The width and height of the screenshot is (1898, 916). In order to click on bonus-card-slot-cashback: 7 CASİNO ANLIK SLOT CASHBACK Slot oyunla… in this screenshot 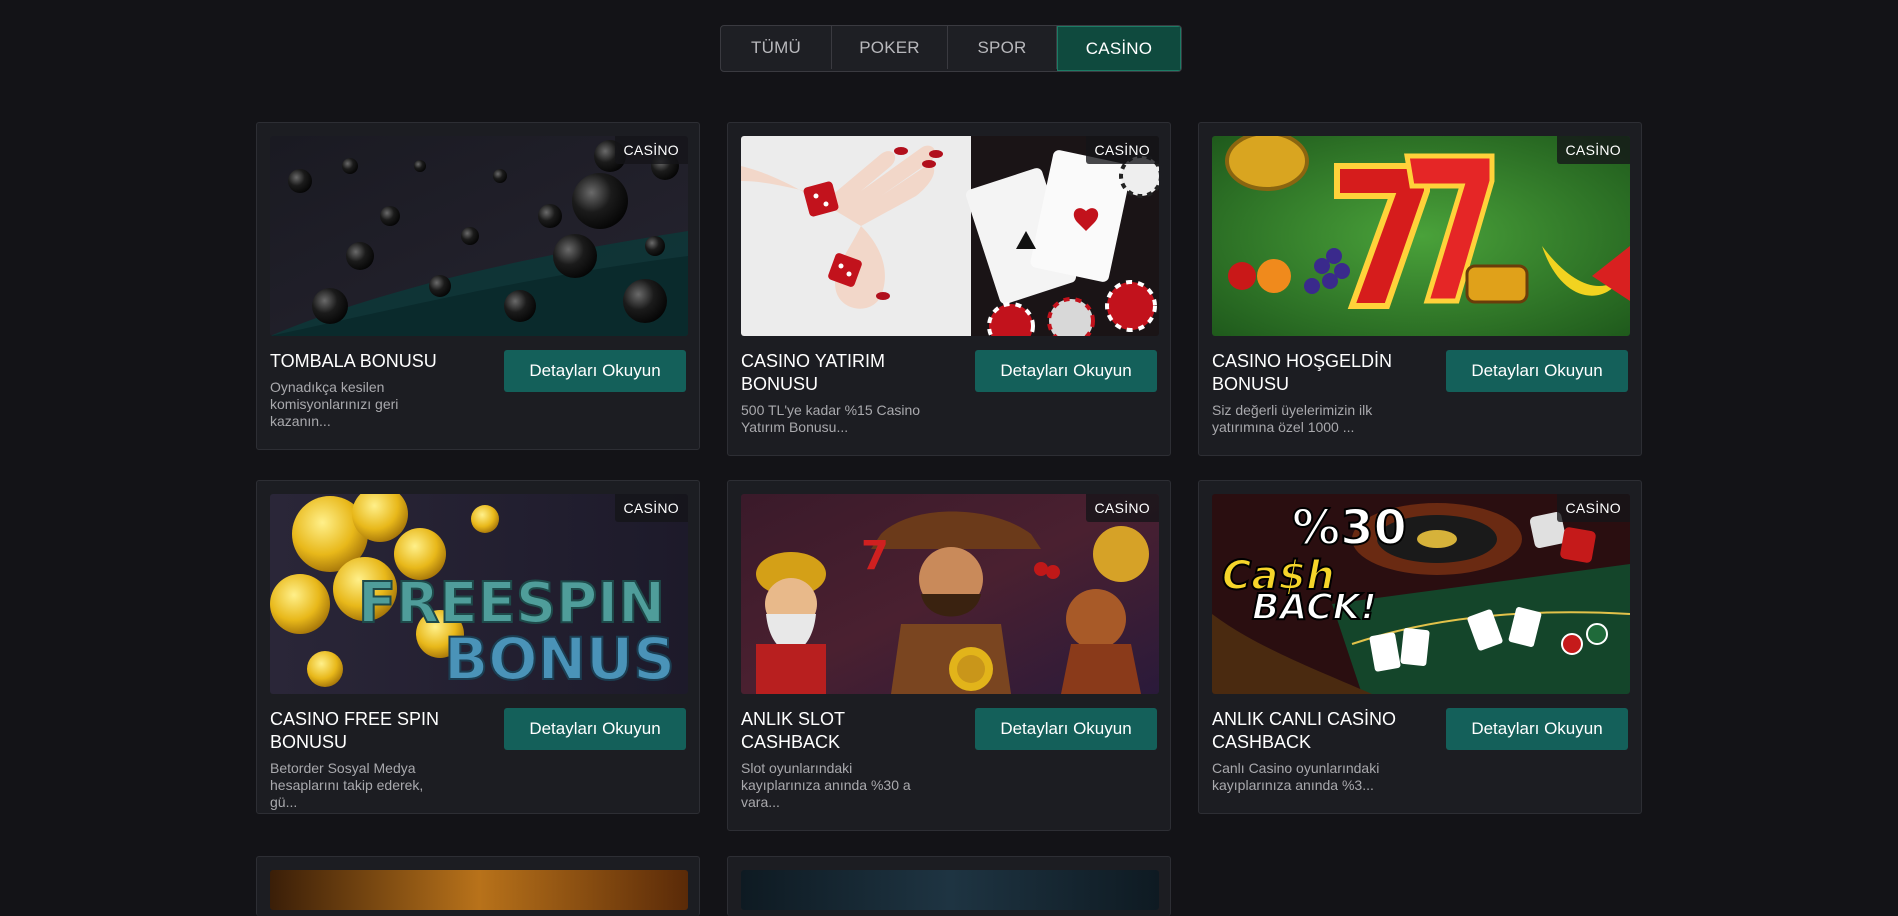, I will do `click(949, 655)`.